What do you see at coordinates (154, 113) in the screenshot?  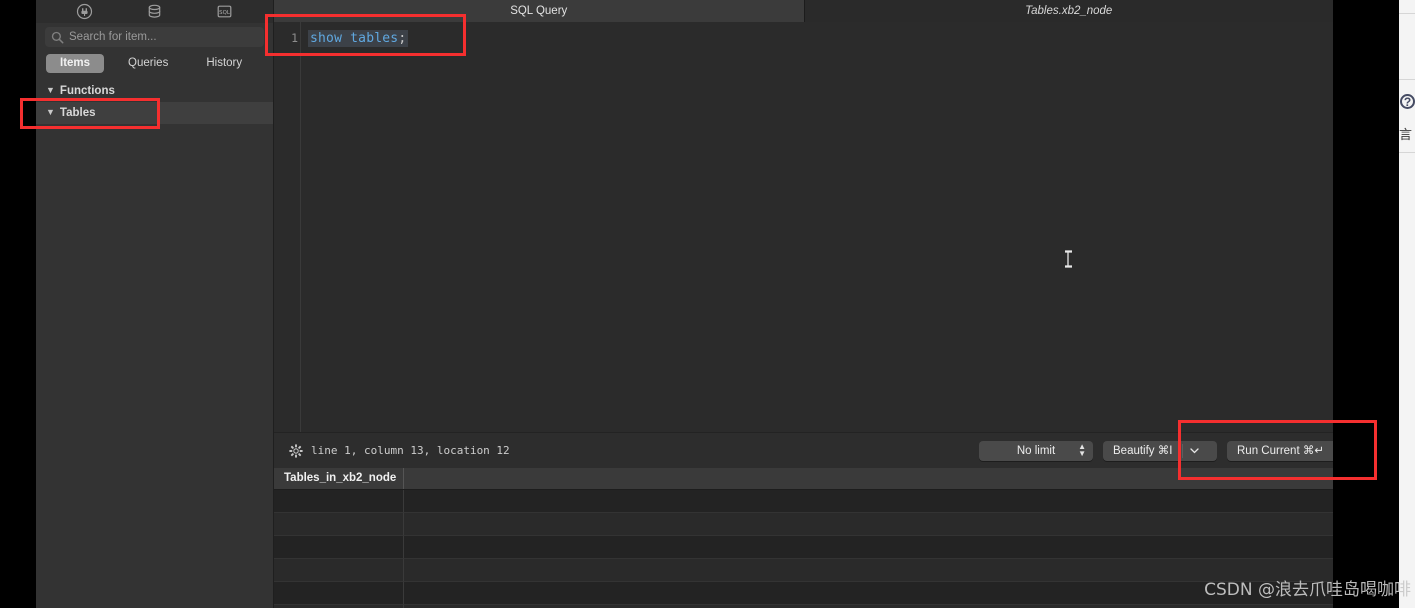 I see `tree-item-tables: ▼ Tables` at bounding box center [154, 113].